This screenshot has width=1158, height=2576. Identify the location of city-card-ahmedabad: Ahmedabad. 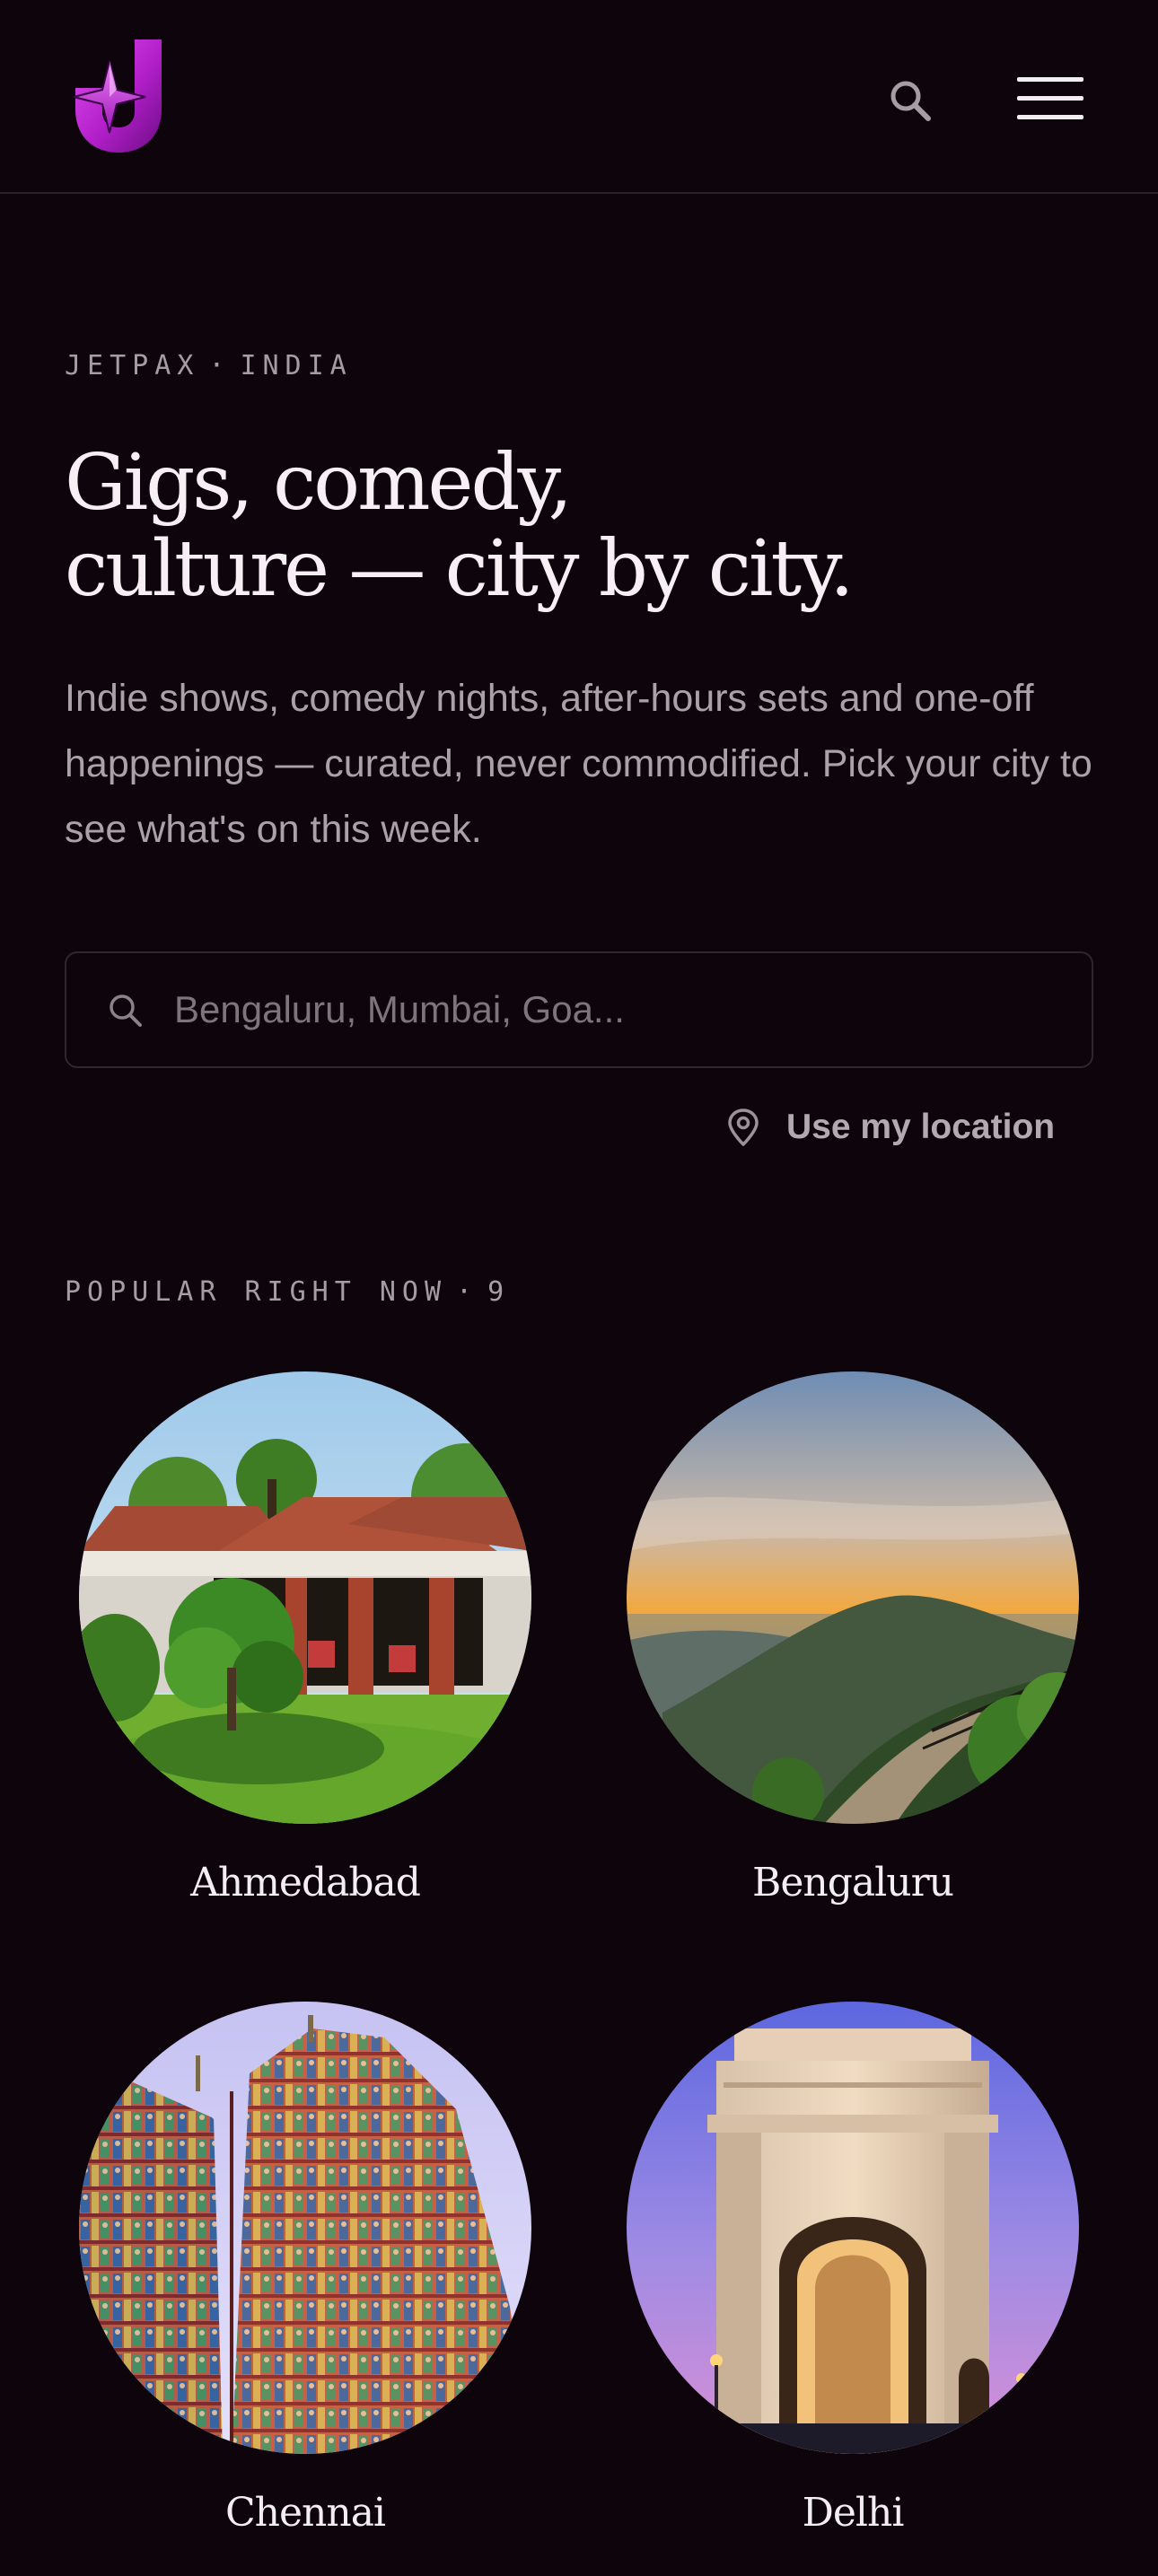
(305, 1658).